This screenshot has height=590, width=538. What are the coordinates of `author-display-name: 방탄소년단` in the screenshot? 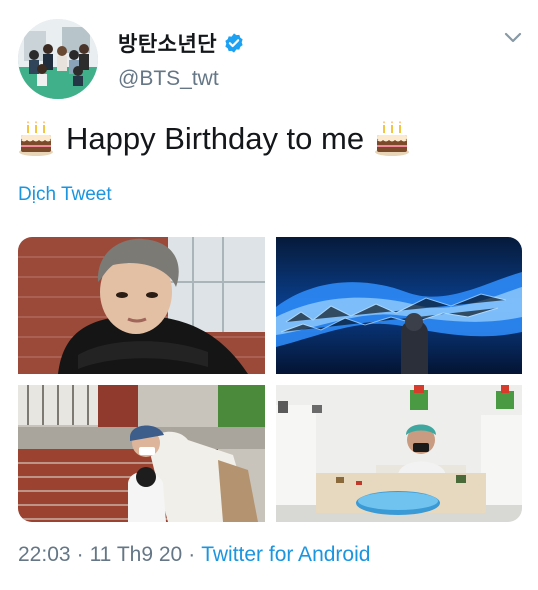 It's located at (167, 43).